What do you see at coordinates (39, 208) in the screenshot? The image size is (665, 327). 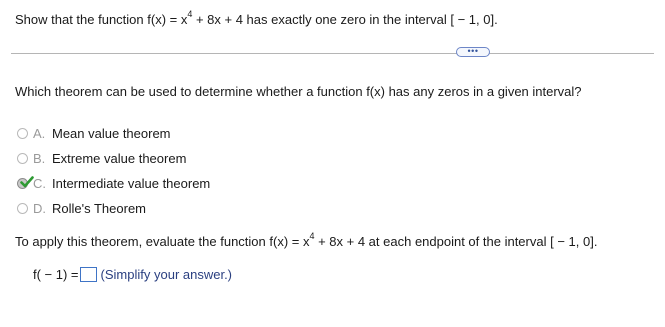 I see `option-letter: D.` at bounding box center [39, 208].